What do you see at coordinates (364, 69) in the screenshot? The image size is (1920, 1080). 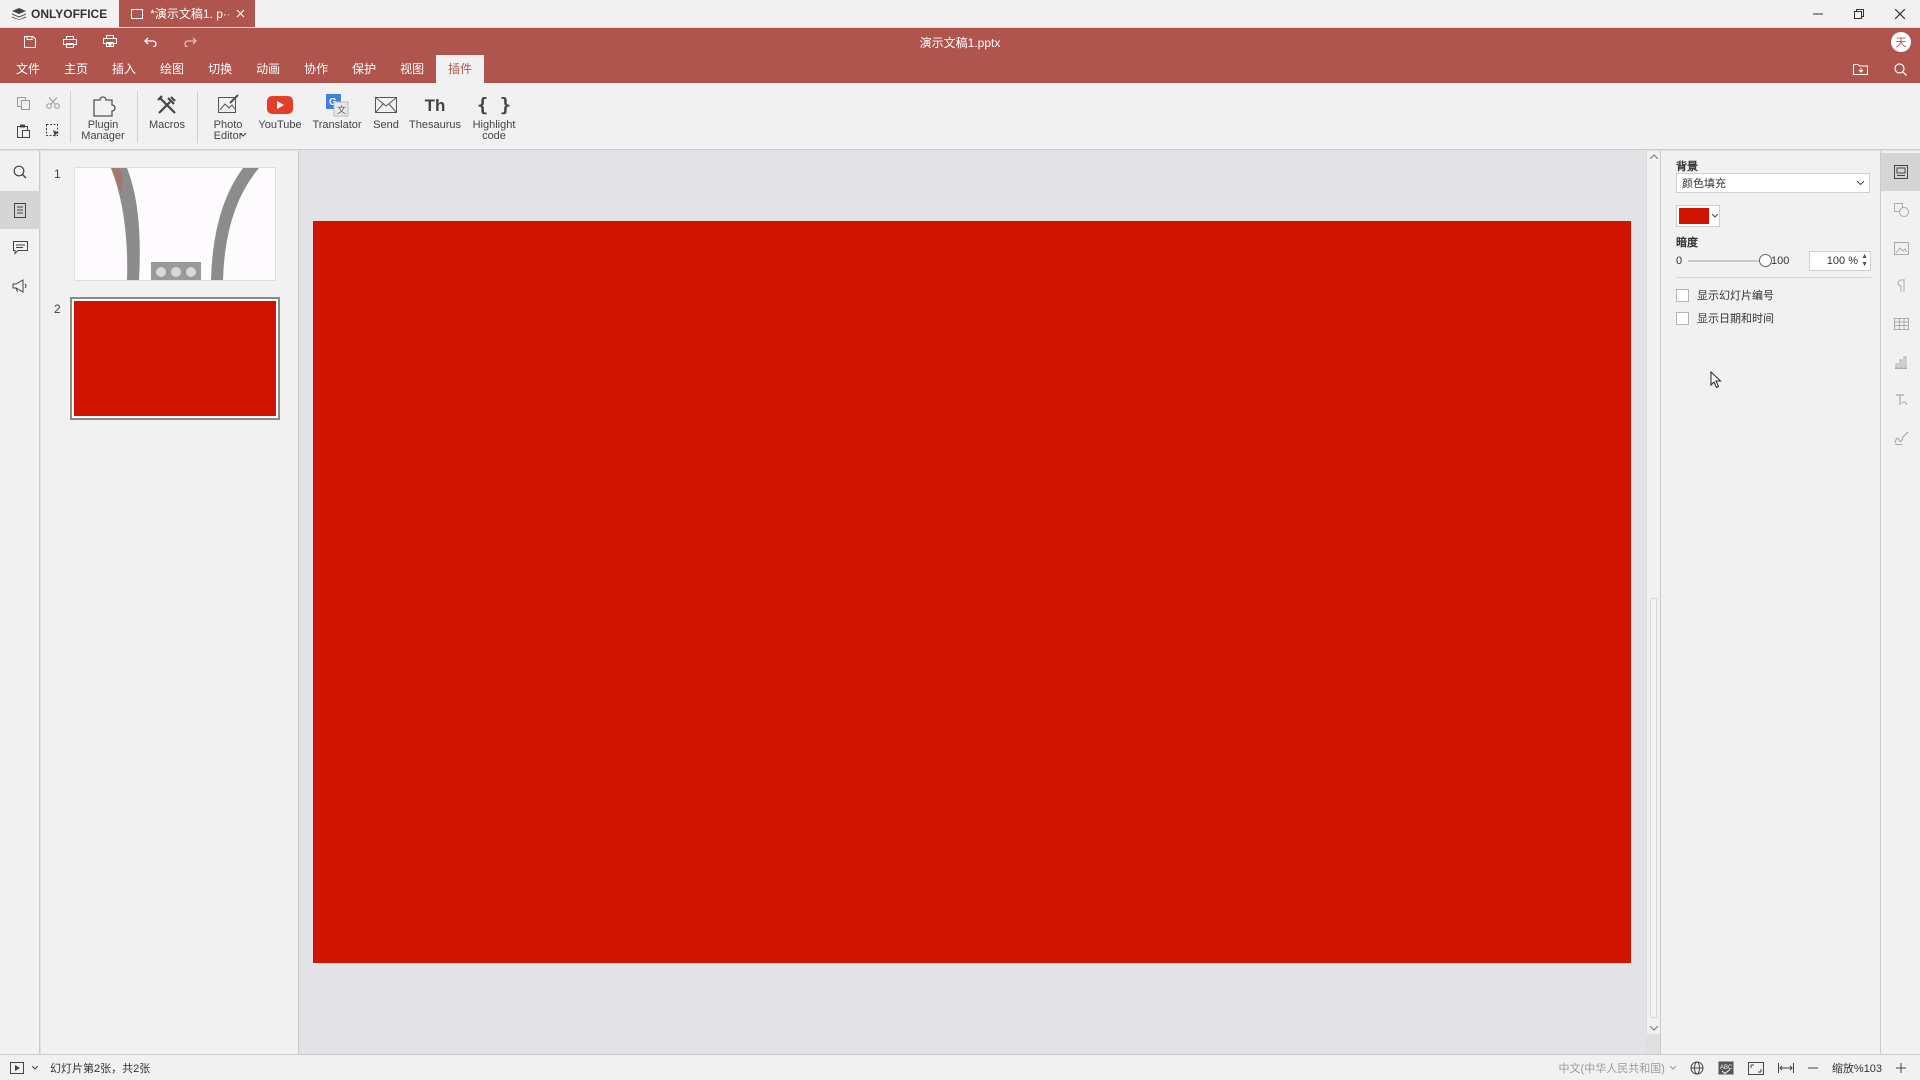 I see `menu-protection: 保护` at bounding box center [364, 69].